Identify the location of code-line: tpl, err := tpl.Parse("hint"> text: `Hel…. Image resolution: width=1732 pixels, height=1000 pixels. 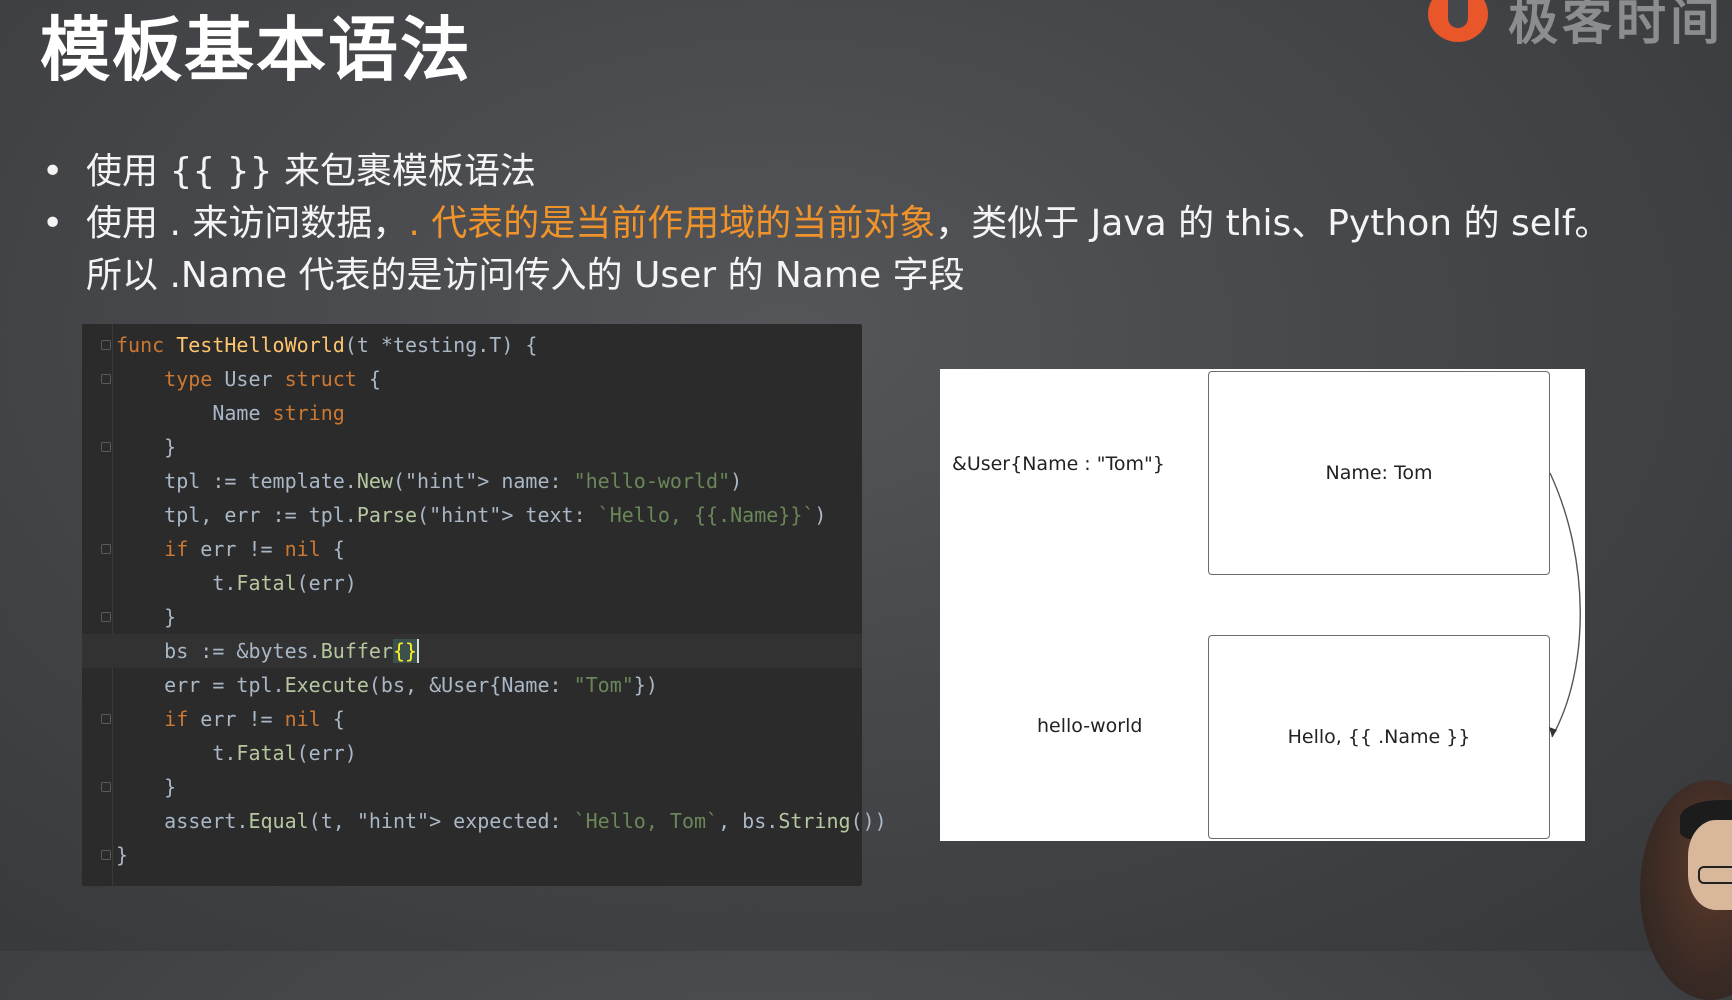
(472, 515).